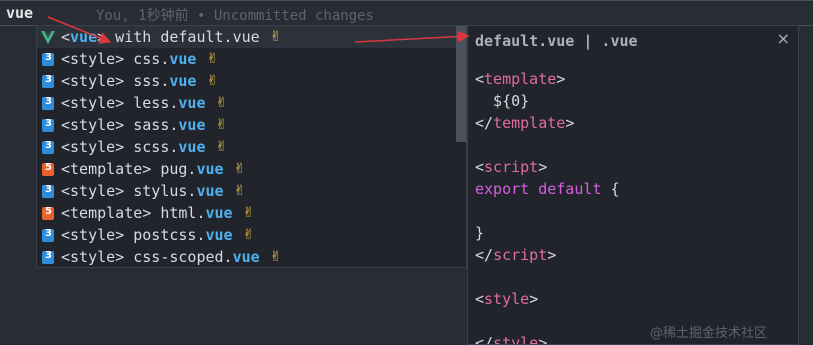 The height and width of the screenshot is (345, 813). I want to click on suggestion-label: <style> stylus.vue, so click(142, 191).